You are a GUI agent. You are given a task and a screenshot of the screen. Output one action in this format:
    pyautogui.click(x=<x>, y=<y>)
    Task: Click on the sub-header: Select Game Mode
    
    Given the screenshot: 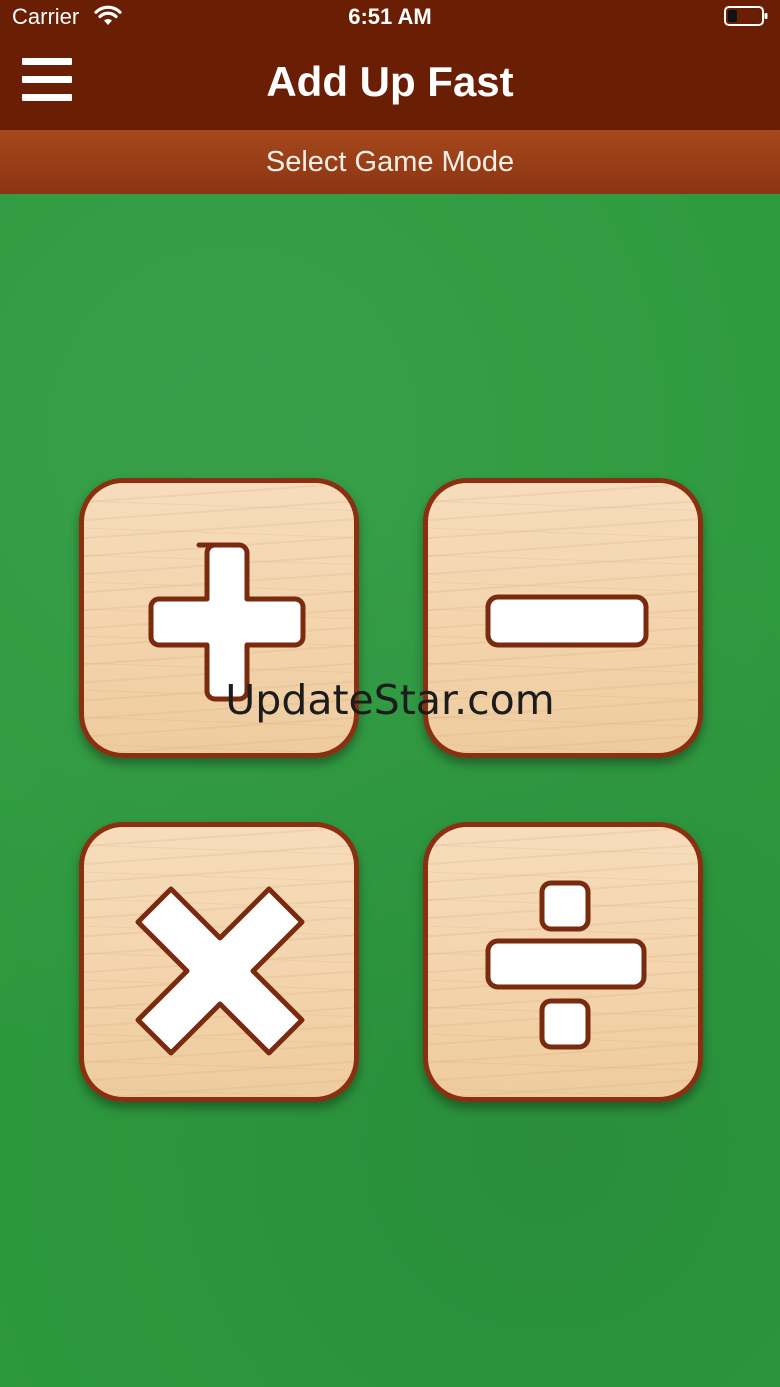 What is the action you would take?
    pyautogui.click(x=390, y=162)
    